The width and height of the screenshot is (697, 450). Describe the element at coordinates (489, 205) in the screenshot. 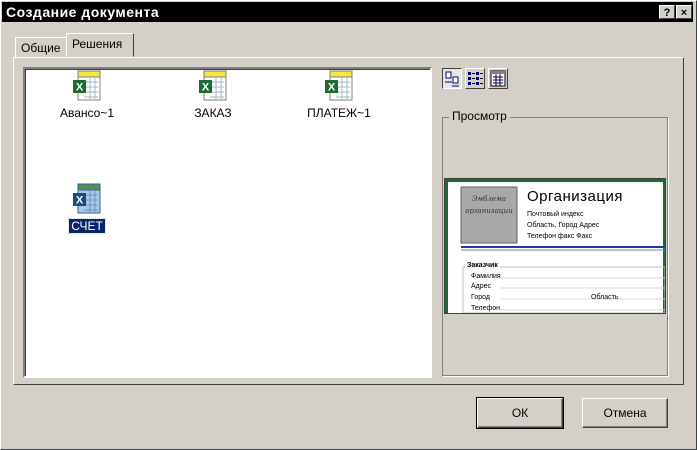

I see `logo-placeholder: Эмблема организации` at that location.